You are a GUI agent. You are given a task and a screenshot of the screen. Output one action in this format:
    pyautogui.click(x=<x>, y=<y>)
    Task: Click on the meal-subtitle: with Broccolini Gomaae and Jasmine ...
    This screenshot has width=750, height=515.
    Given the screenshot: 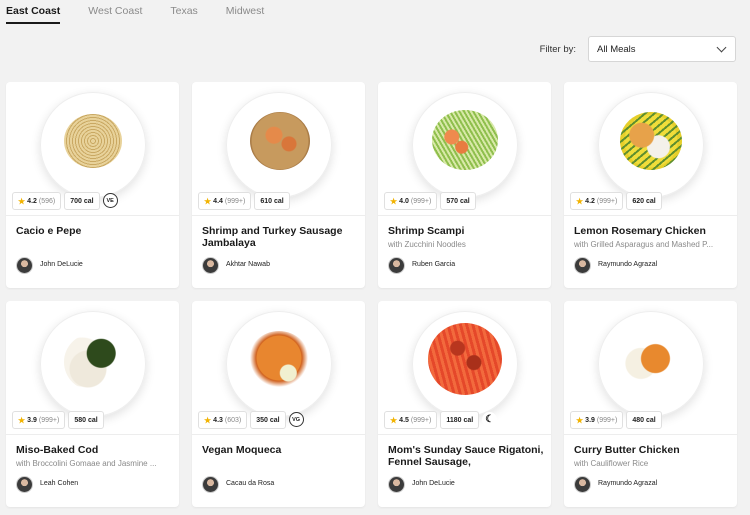 What is the action you would take?
    pyautogui.click(x=86, y=463)
    